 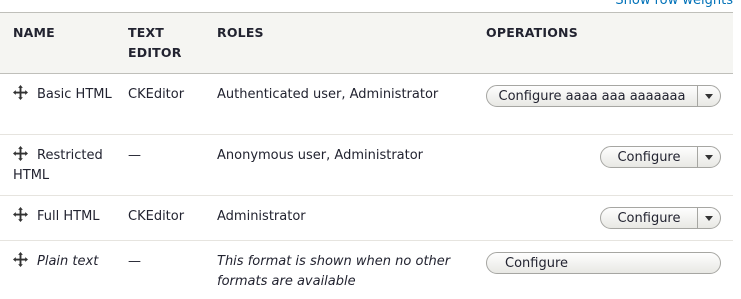 I want to click on roles-value: Administrator, so click(x=261, y=216).